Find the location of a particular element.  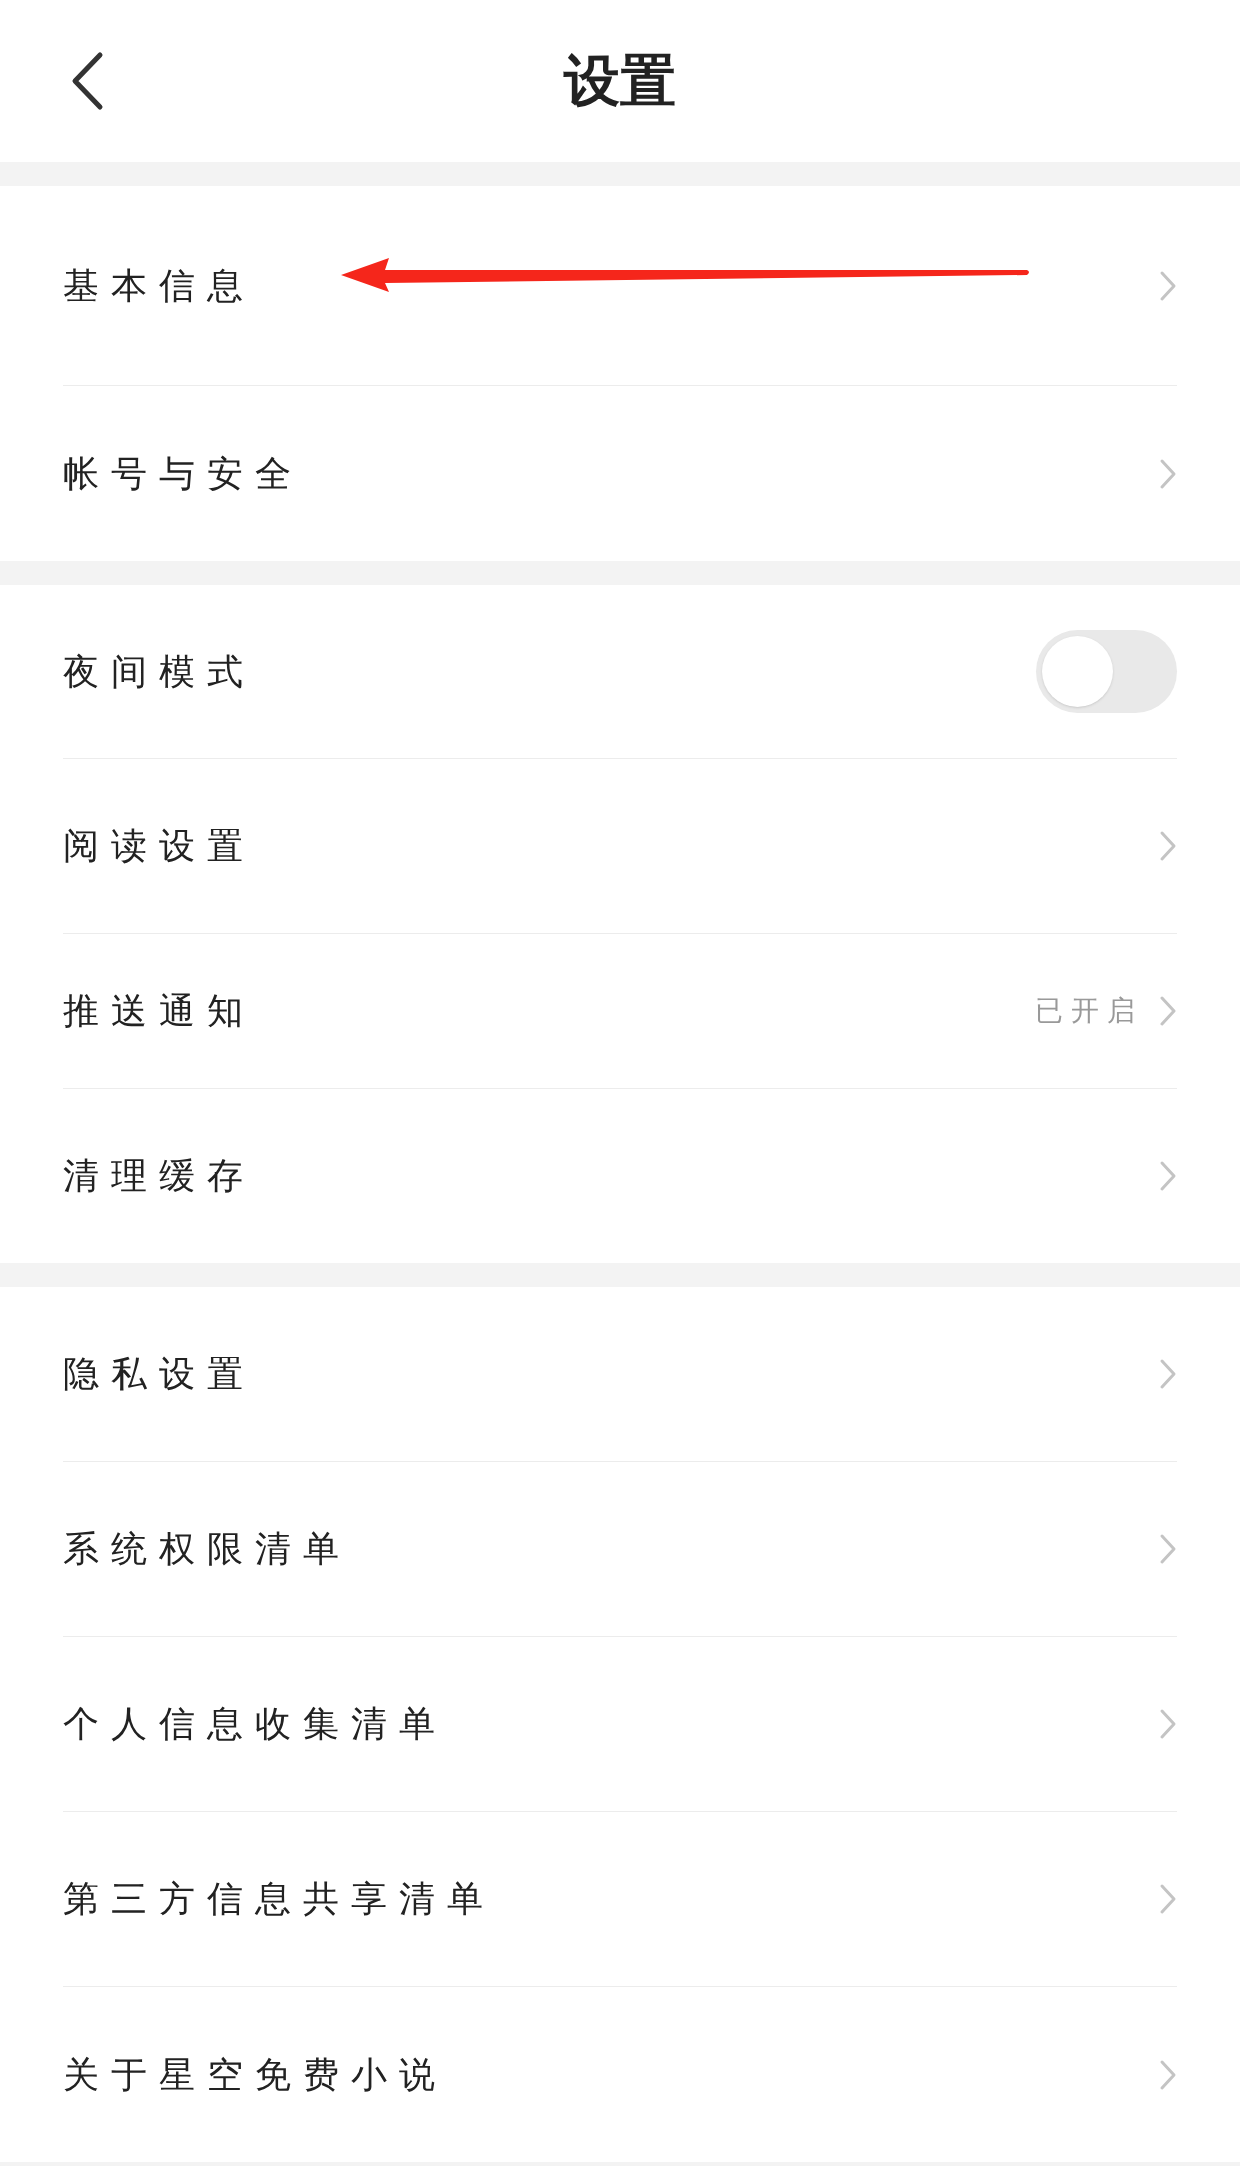

row-label: 帐号与安全 is located at coordinates (183, 473).